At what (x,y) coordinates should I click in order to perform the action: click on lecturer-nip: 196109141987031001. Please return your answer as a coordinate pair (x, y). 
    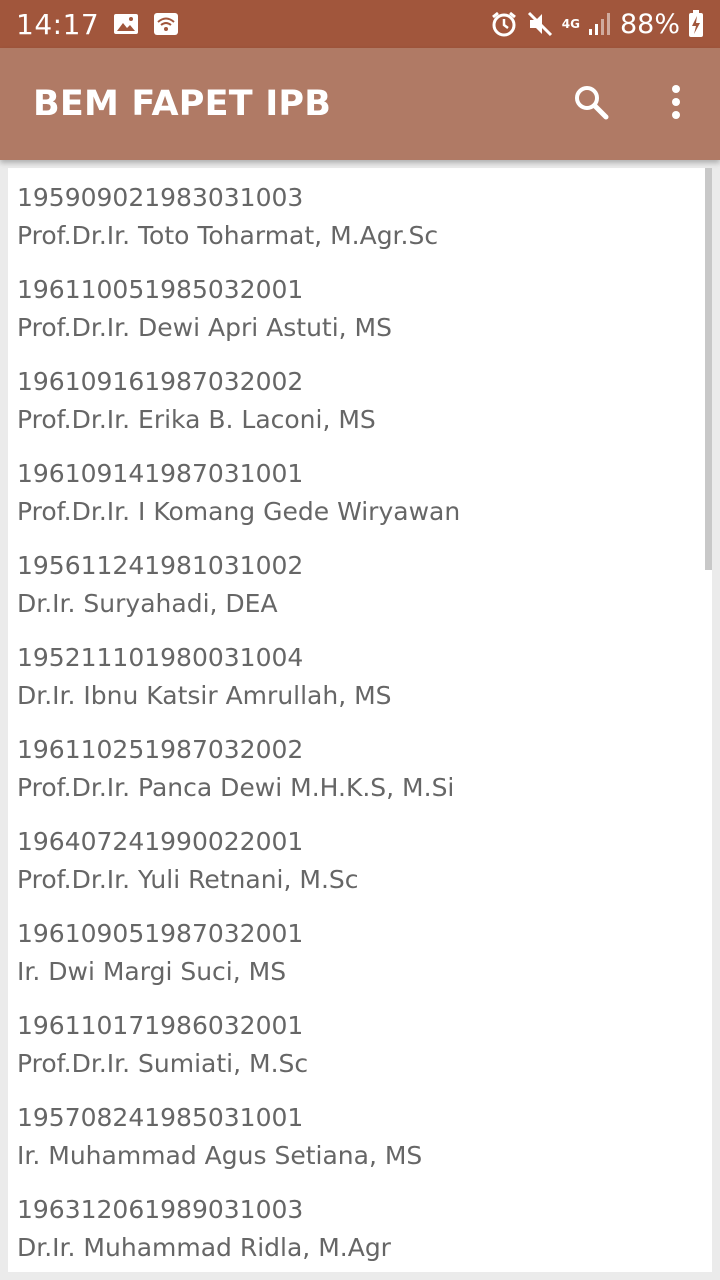
    Looking at the image, I should click on (160, 473).